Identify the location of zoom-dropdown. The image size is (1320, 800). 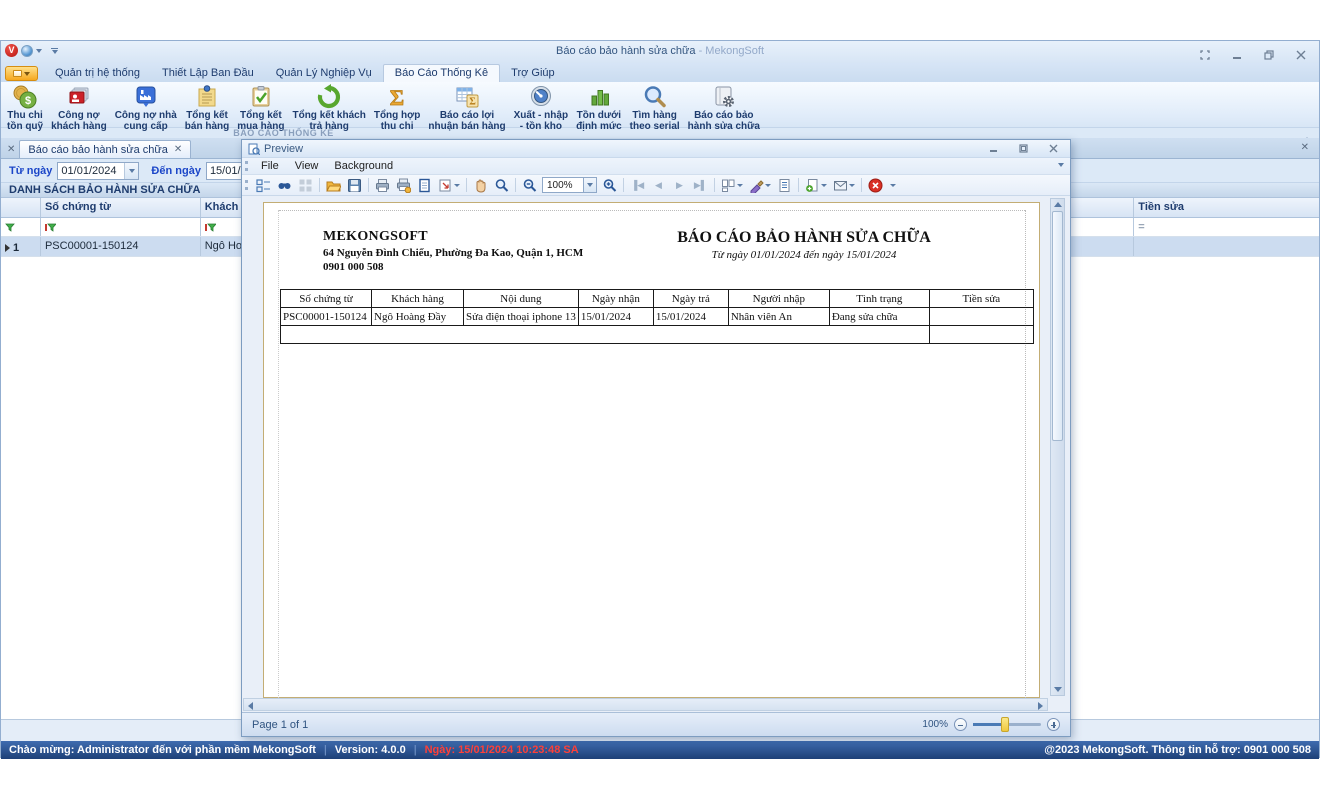
(590, 185).